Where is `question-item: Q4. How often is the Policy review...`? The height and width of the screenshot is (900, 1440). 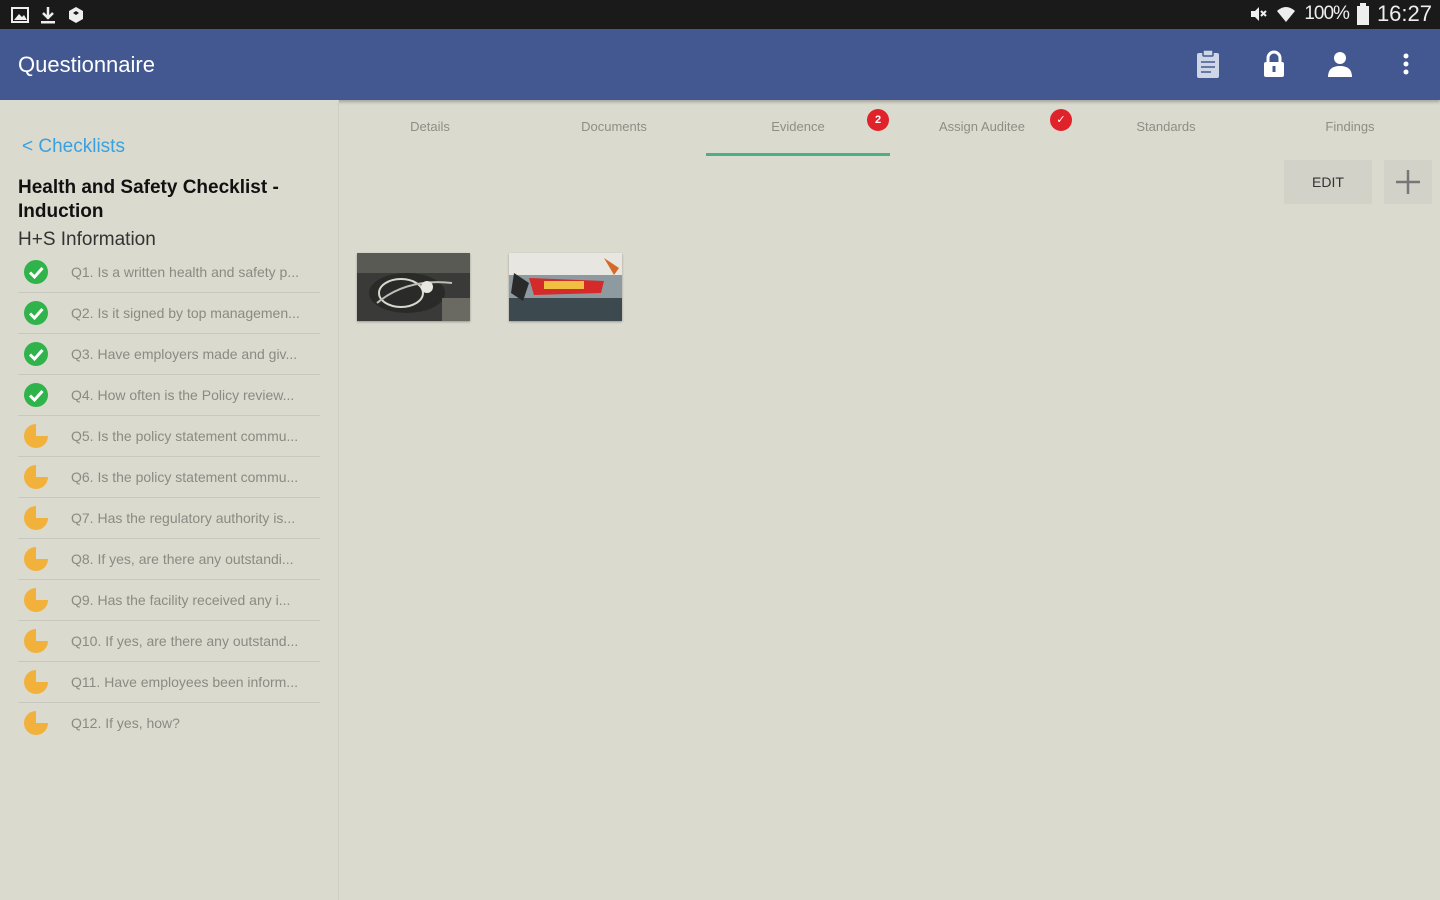
question-item: Q4. How often is the Policy review... is located at coordinates (169, 395).